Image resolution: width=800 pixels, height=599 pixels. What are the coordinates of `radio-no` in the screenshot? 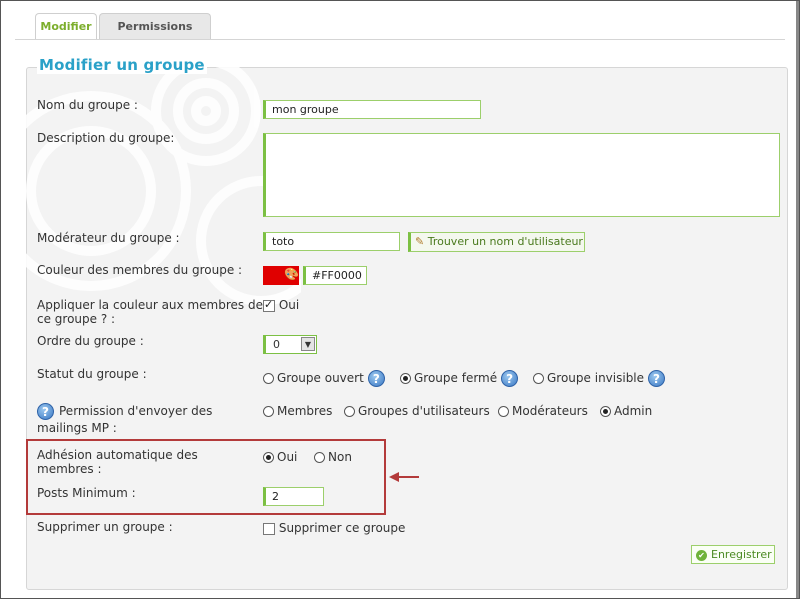 It's located at (319, 457).